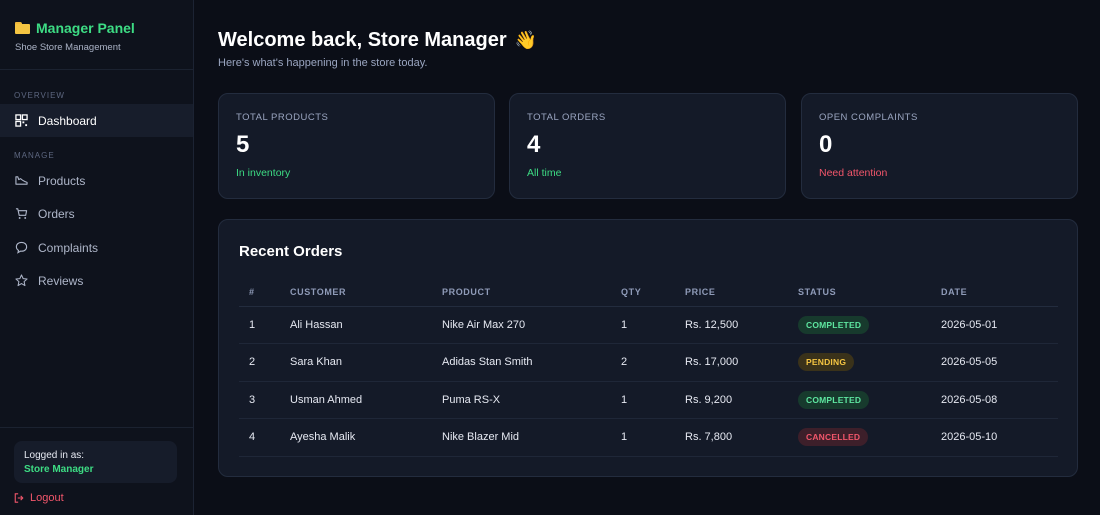 Image resolution: width=1100 pixels, height=515 pixels. I want to click on cell-product: Puma RS-X, so click(521, 400).